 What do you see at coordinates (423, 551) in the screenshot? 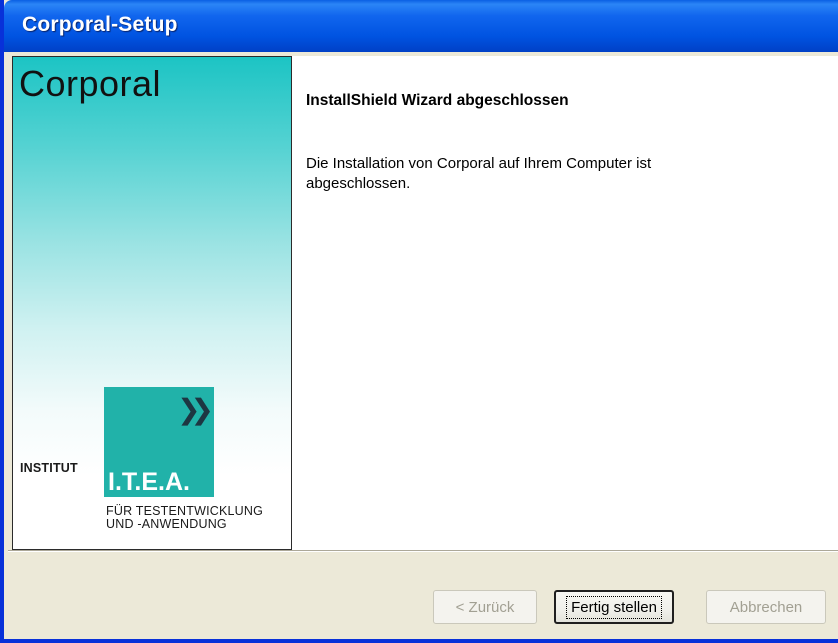
I see `divider-highlight` at bounding box center [423, 551].